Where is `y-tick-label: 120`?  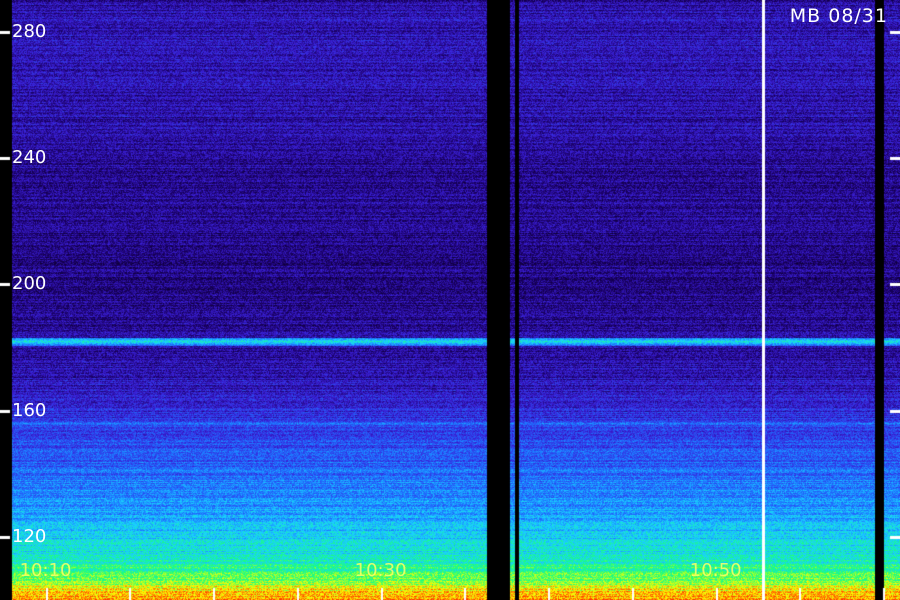 y-tick-label: 120 is located at coordinates (29, 536).